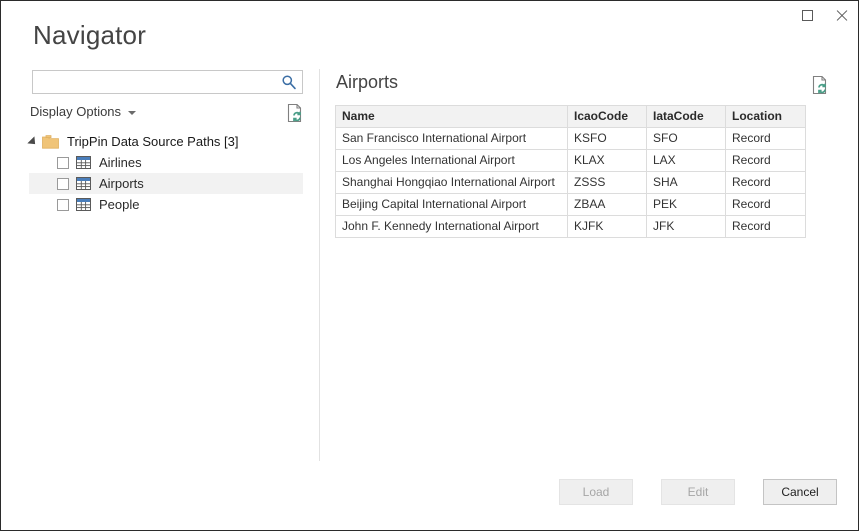 The width and height of the screenshot is (859, 531). Describe the element at coordinates (50, 141) in the screenshot. I see `folder-icon` at that location.